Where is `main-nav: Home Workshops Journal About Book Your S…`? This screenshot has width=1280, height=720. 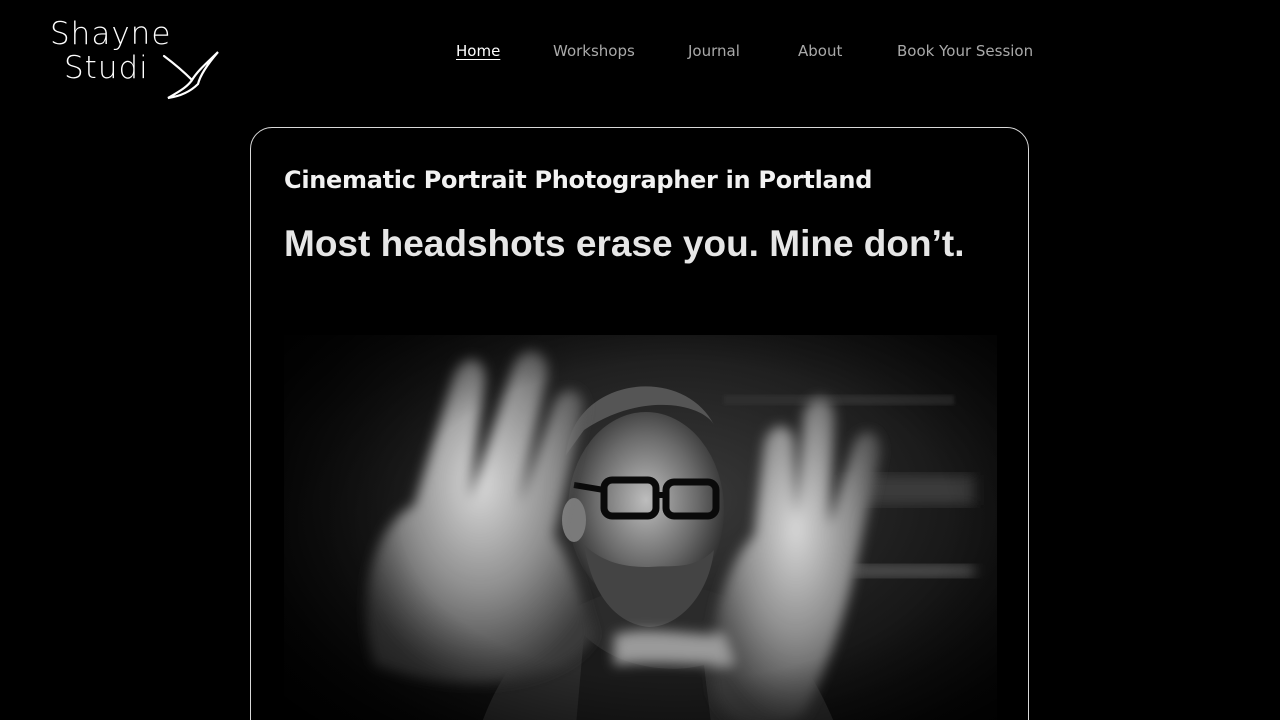 main-nav: Home Workshops Journal About Book Your S… is located at coordinates (640, 51).